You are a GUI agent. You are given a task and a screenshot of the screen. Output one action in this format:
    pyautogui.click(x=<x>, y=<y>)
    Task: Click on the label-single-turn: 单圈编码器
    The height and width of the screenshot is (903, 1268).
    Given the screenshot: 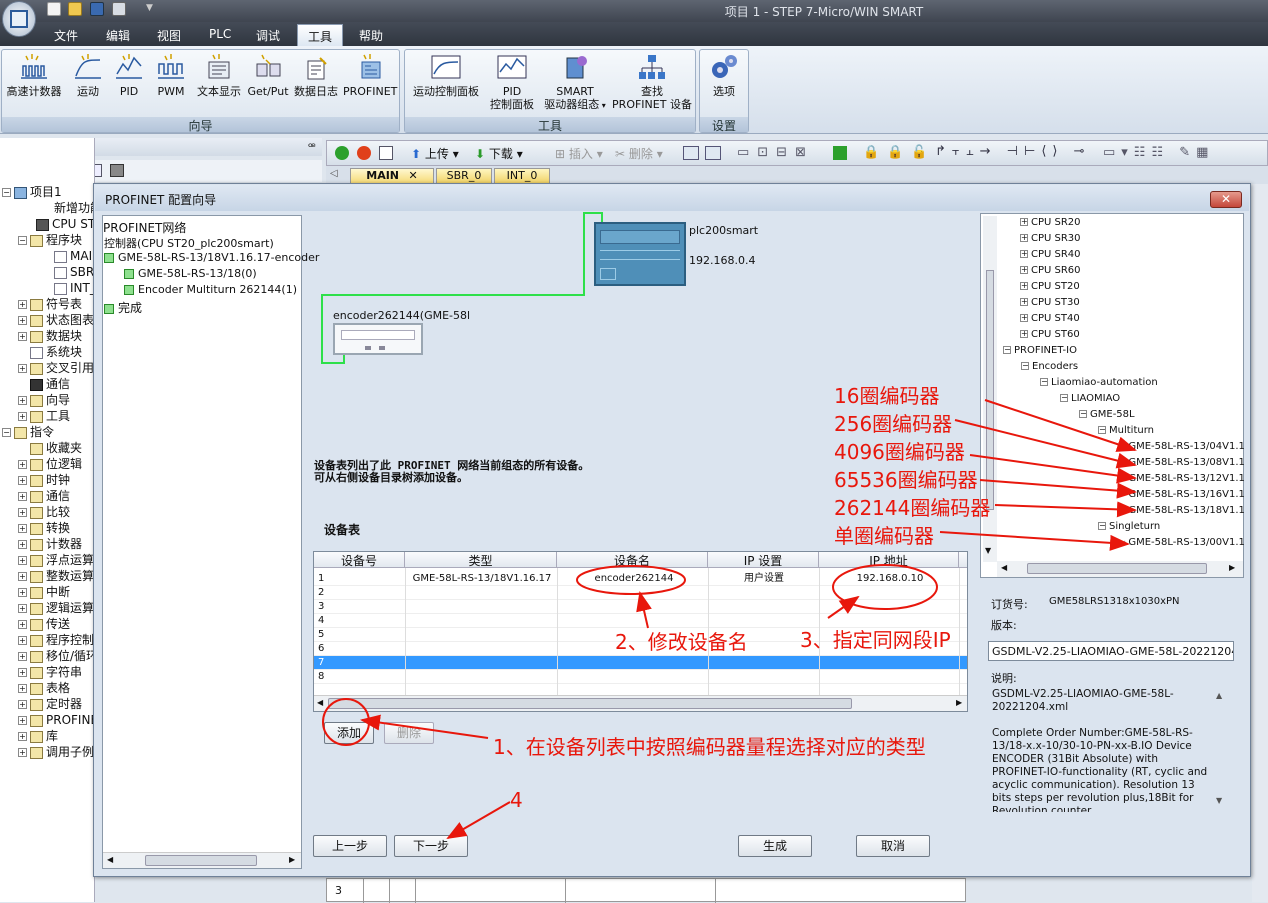 What is the action you would take?
    pyautogui.click(x=884, y=536)
    